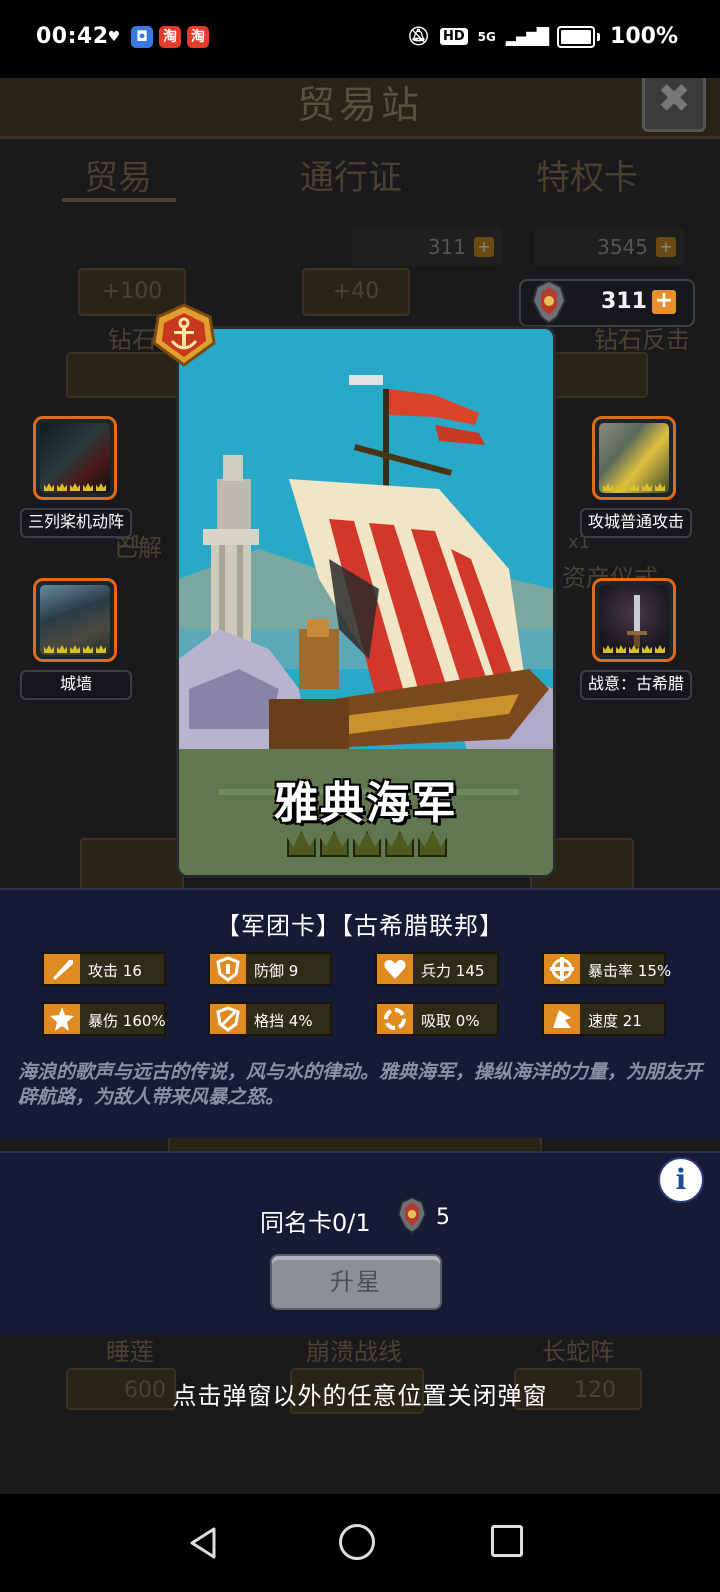 This screenshot has width=720, height=1592. I want to click on bg-tab-pass: 通行证, so click(351, 178).